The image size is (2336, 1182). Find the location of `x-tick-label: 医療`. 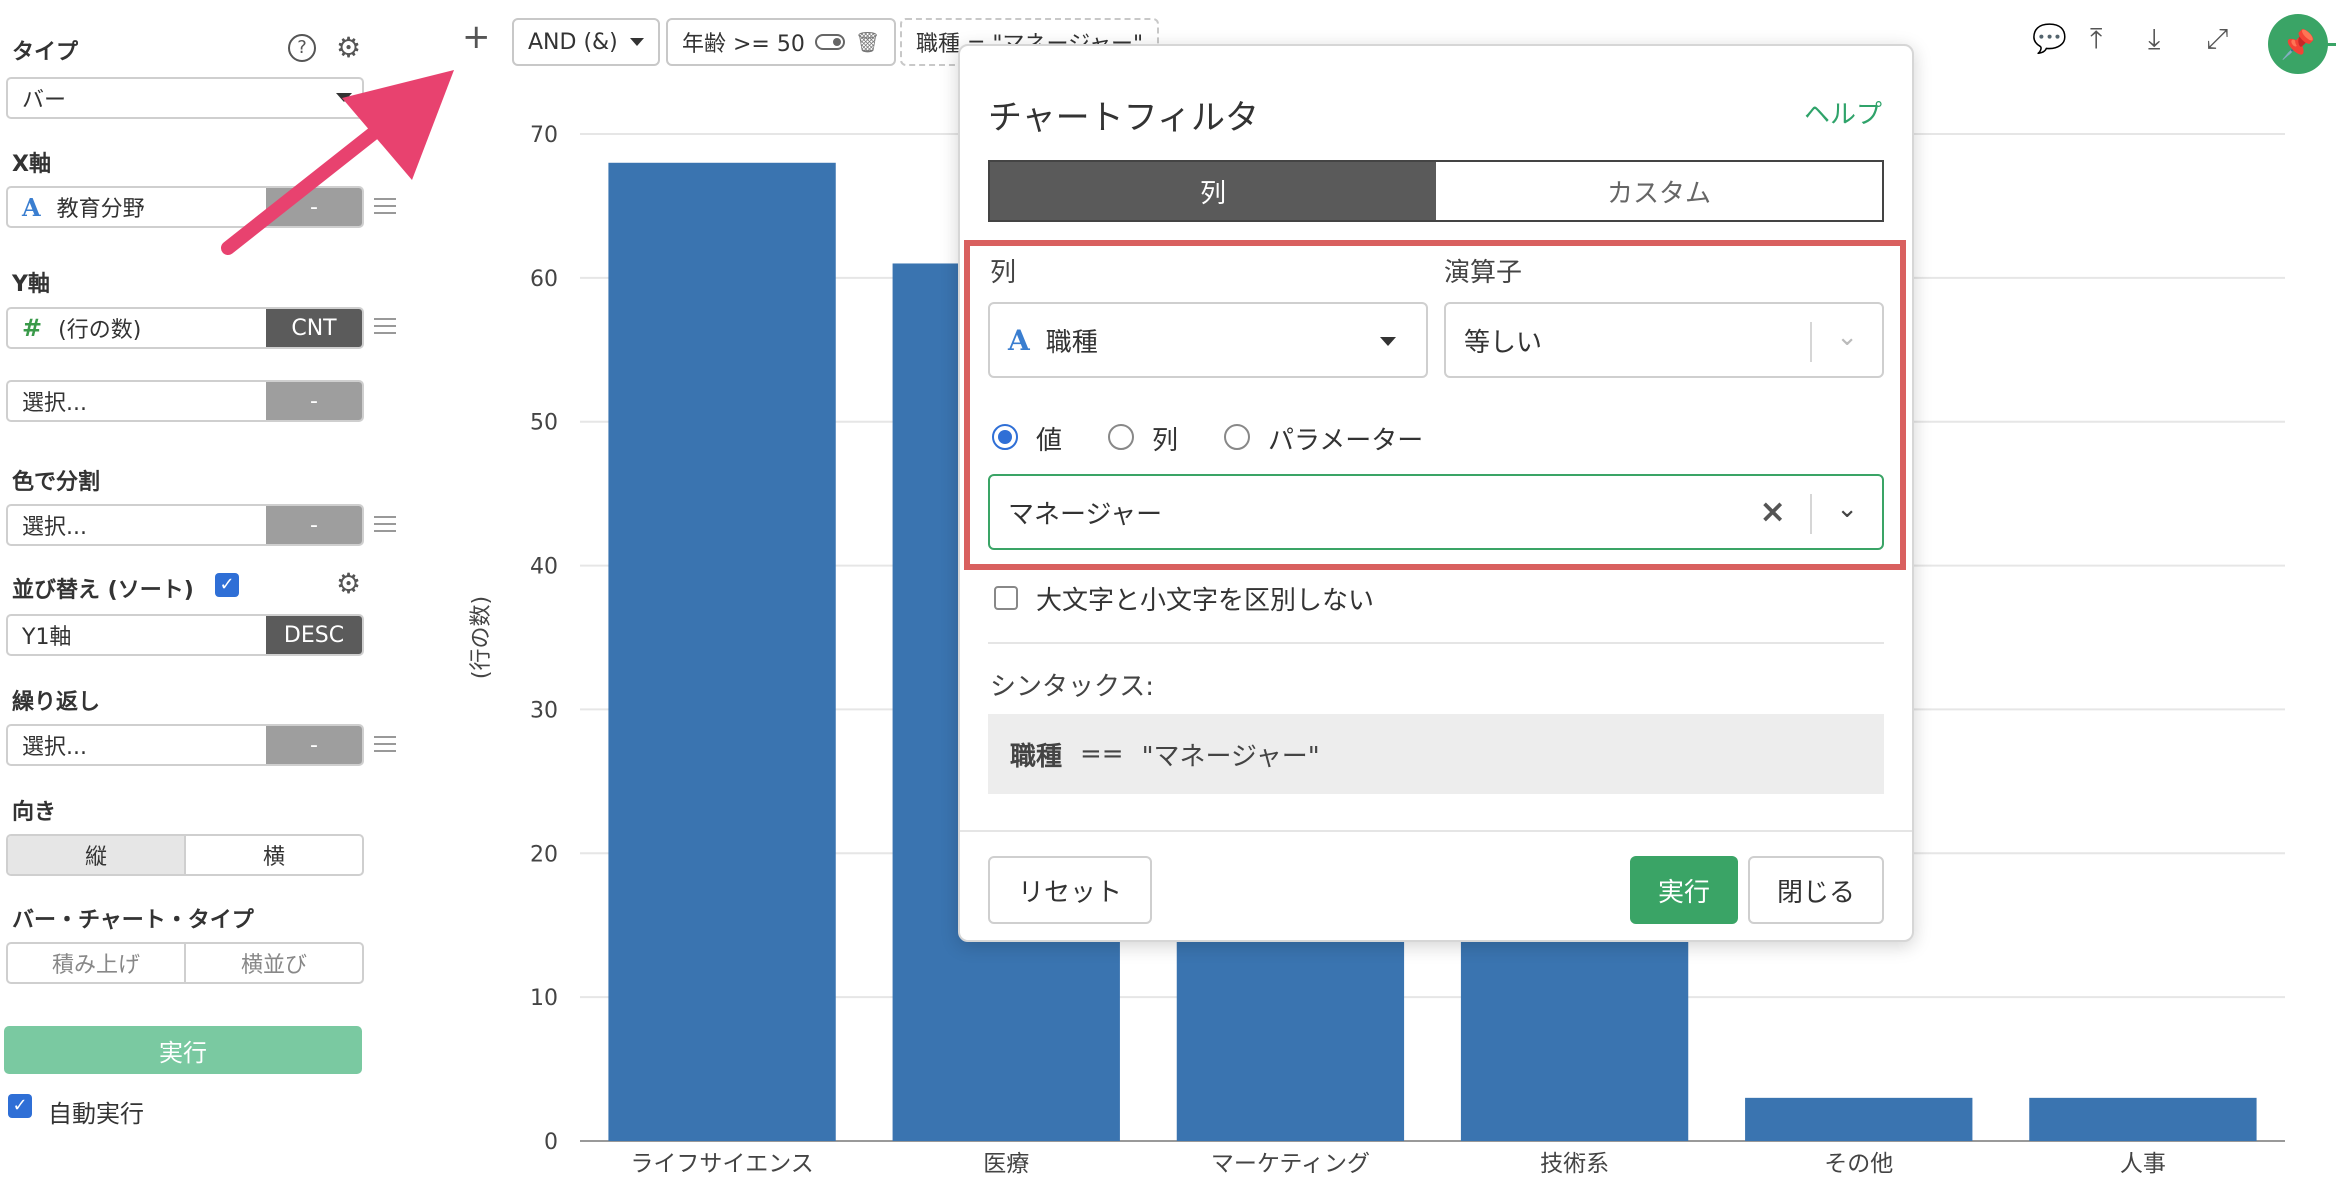

x-tick-label: 医療 is located at coordinates (1006, 1164).